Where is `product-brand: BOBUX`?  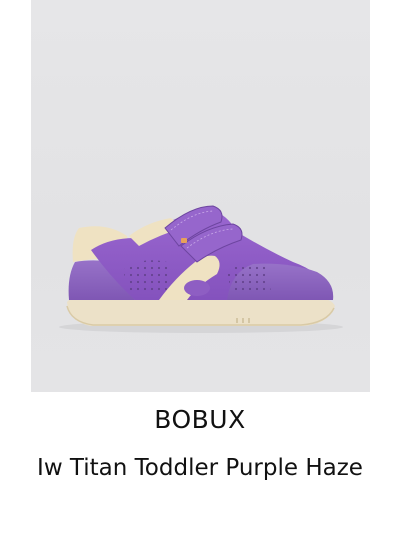 product-brand: BOBUX is located at coordinates (200, 419).